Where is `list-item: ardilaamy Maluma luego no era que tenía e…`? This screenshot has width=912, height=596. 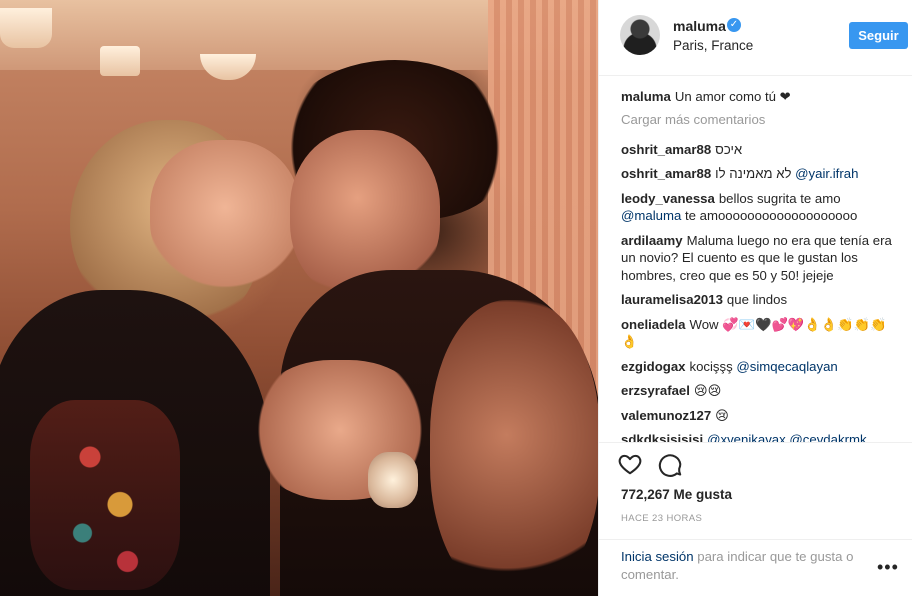 list-item: ardilaamy Maluma luego no era que tenía e… is located at coordinates (761, 258).